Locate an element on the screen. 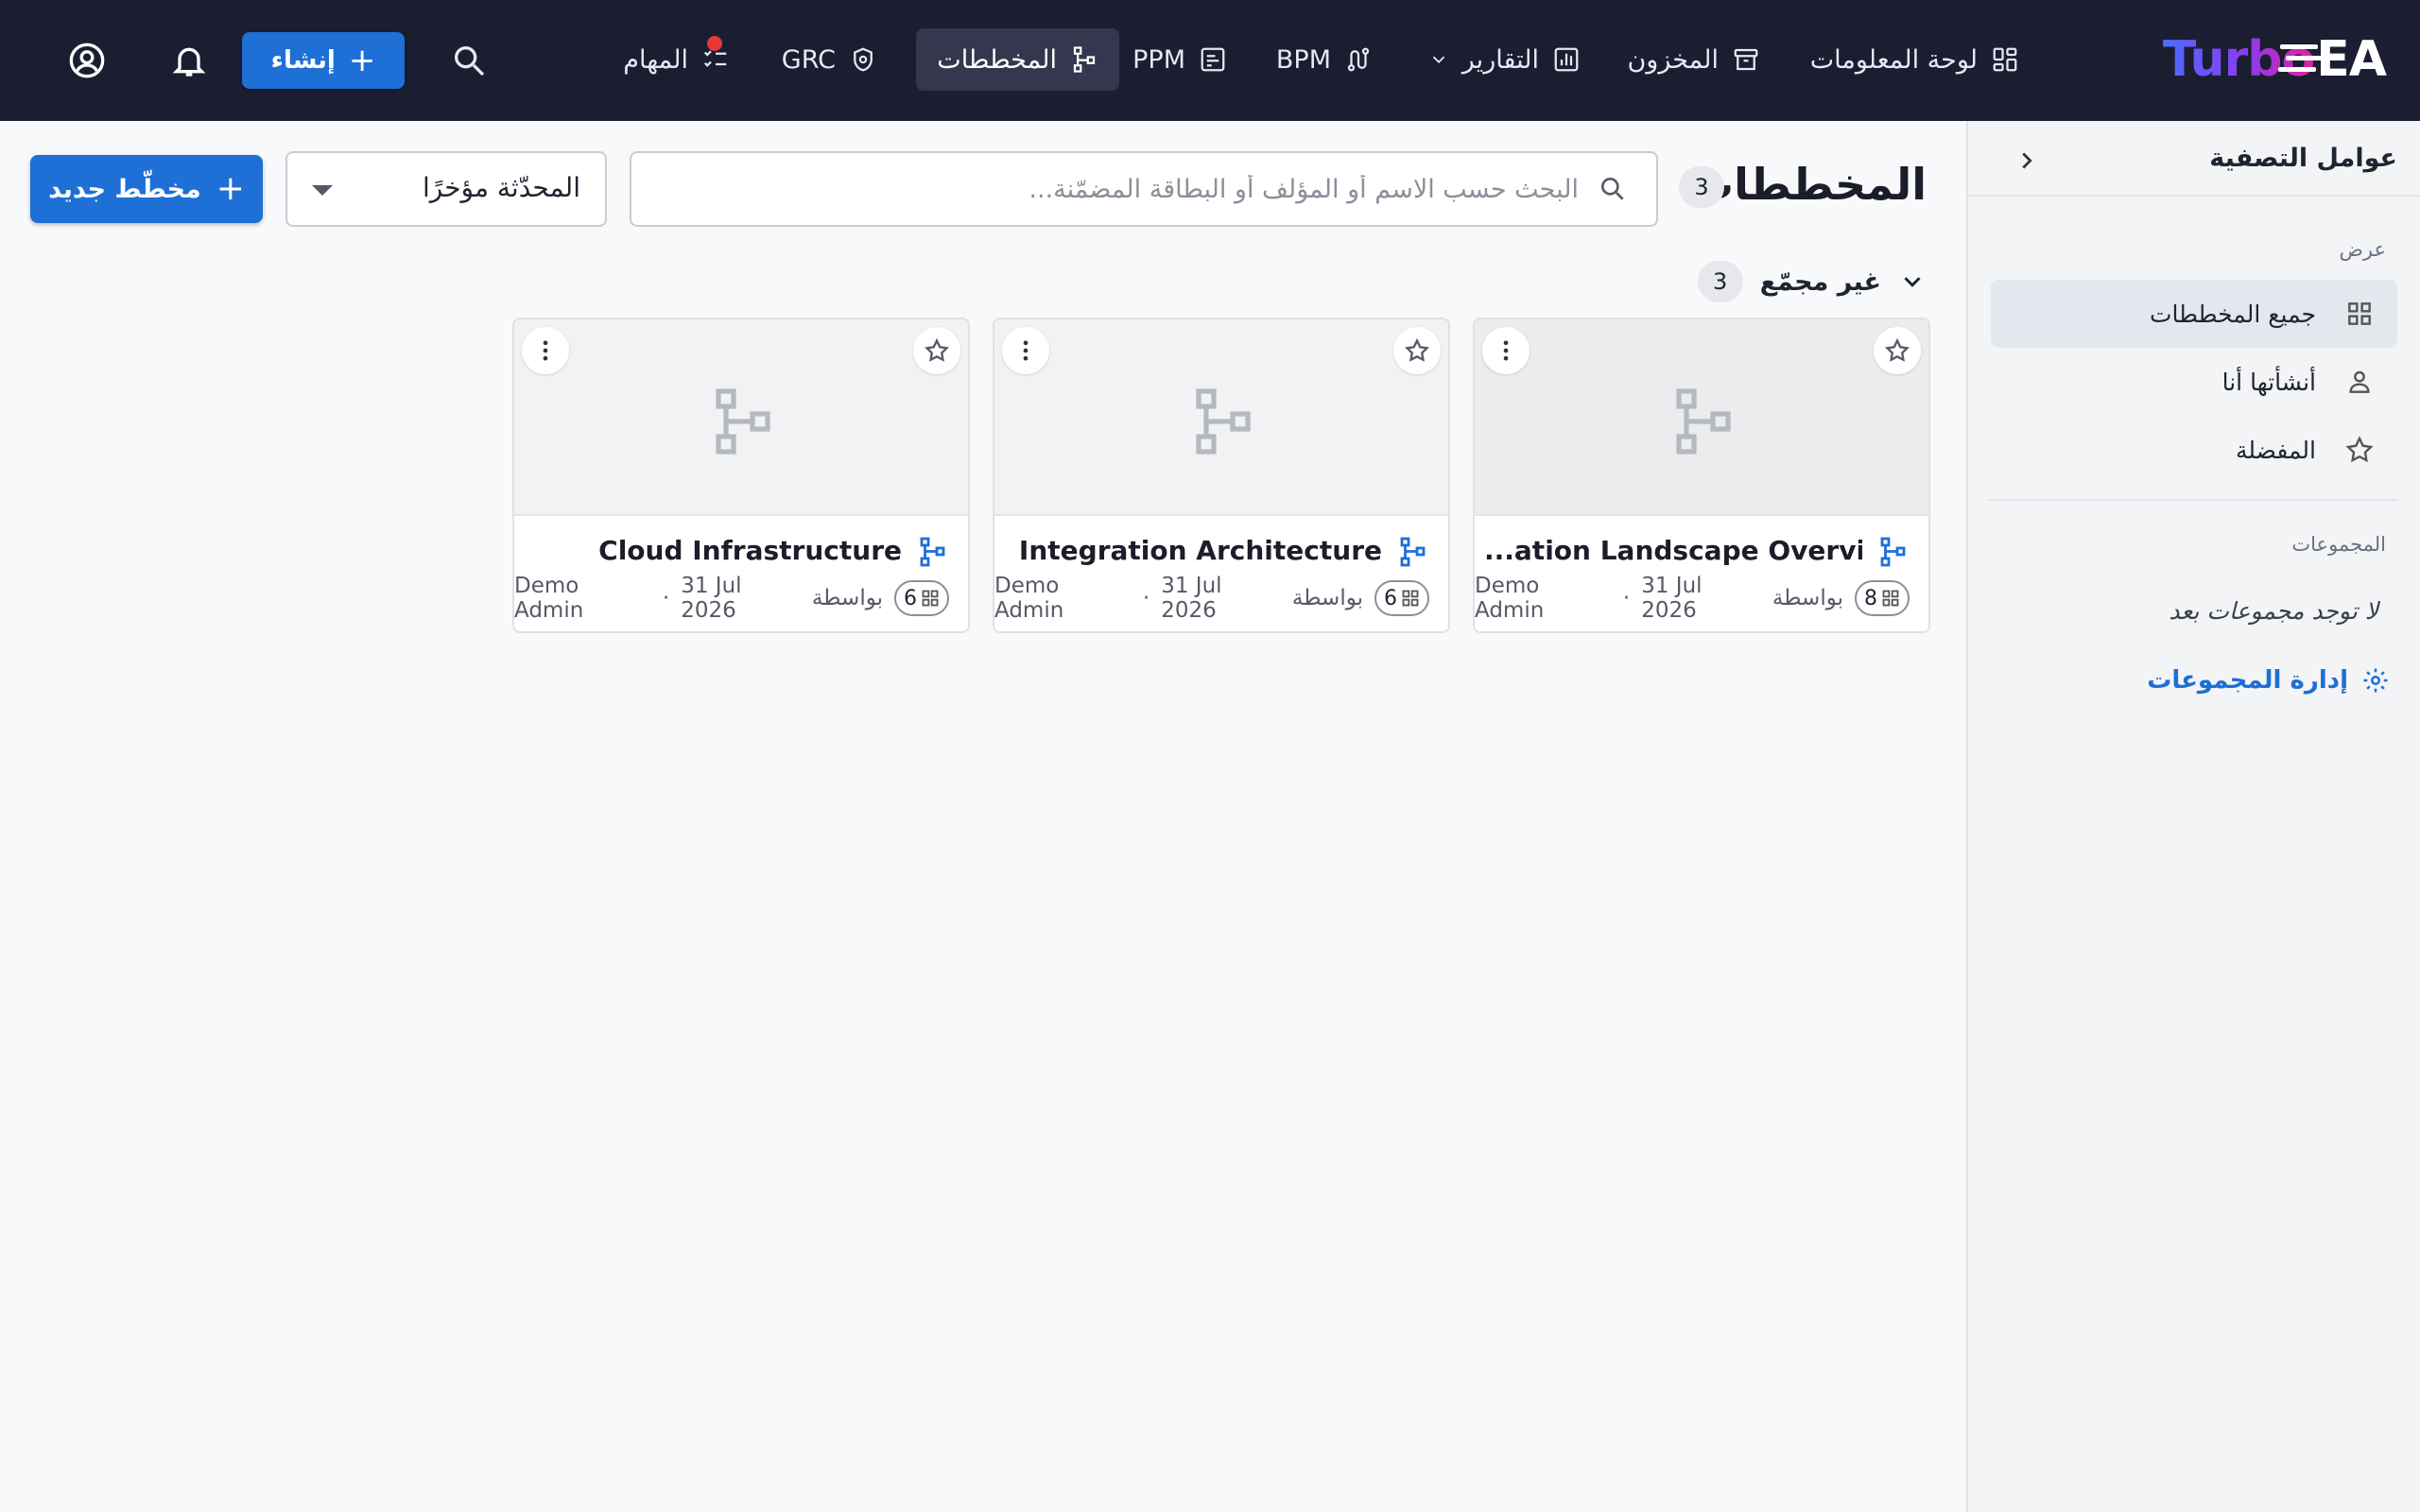  nav-bpm: BPM is located at coordinates (1324, 59).